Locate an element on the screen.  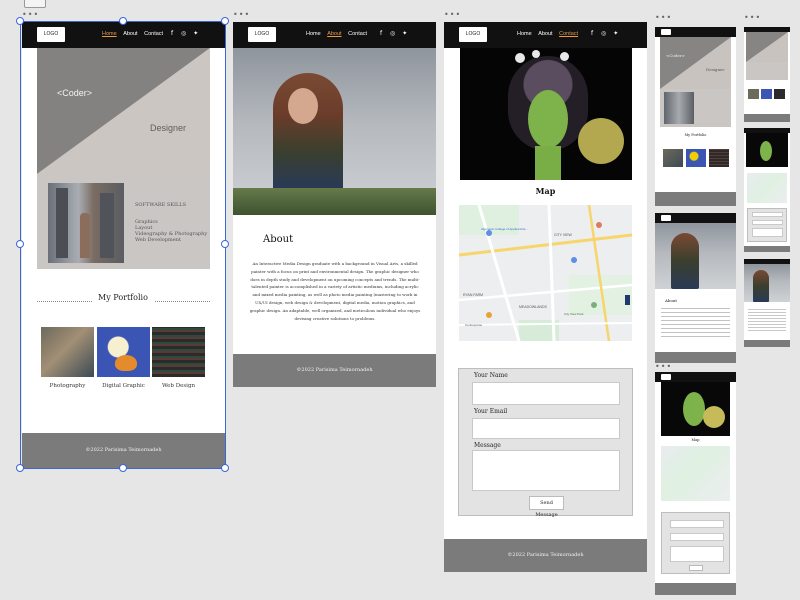
frame-home-tablet: <Coder> Designer My Portfolio is located at coordinates (695, 116).